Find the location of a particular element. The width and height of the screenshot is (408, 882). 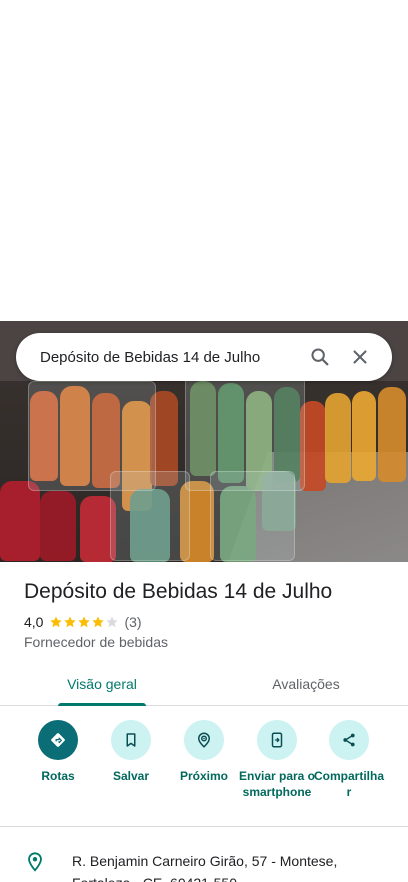

share-icon is located at coordinates (349, 740).